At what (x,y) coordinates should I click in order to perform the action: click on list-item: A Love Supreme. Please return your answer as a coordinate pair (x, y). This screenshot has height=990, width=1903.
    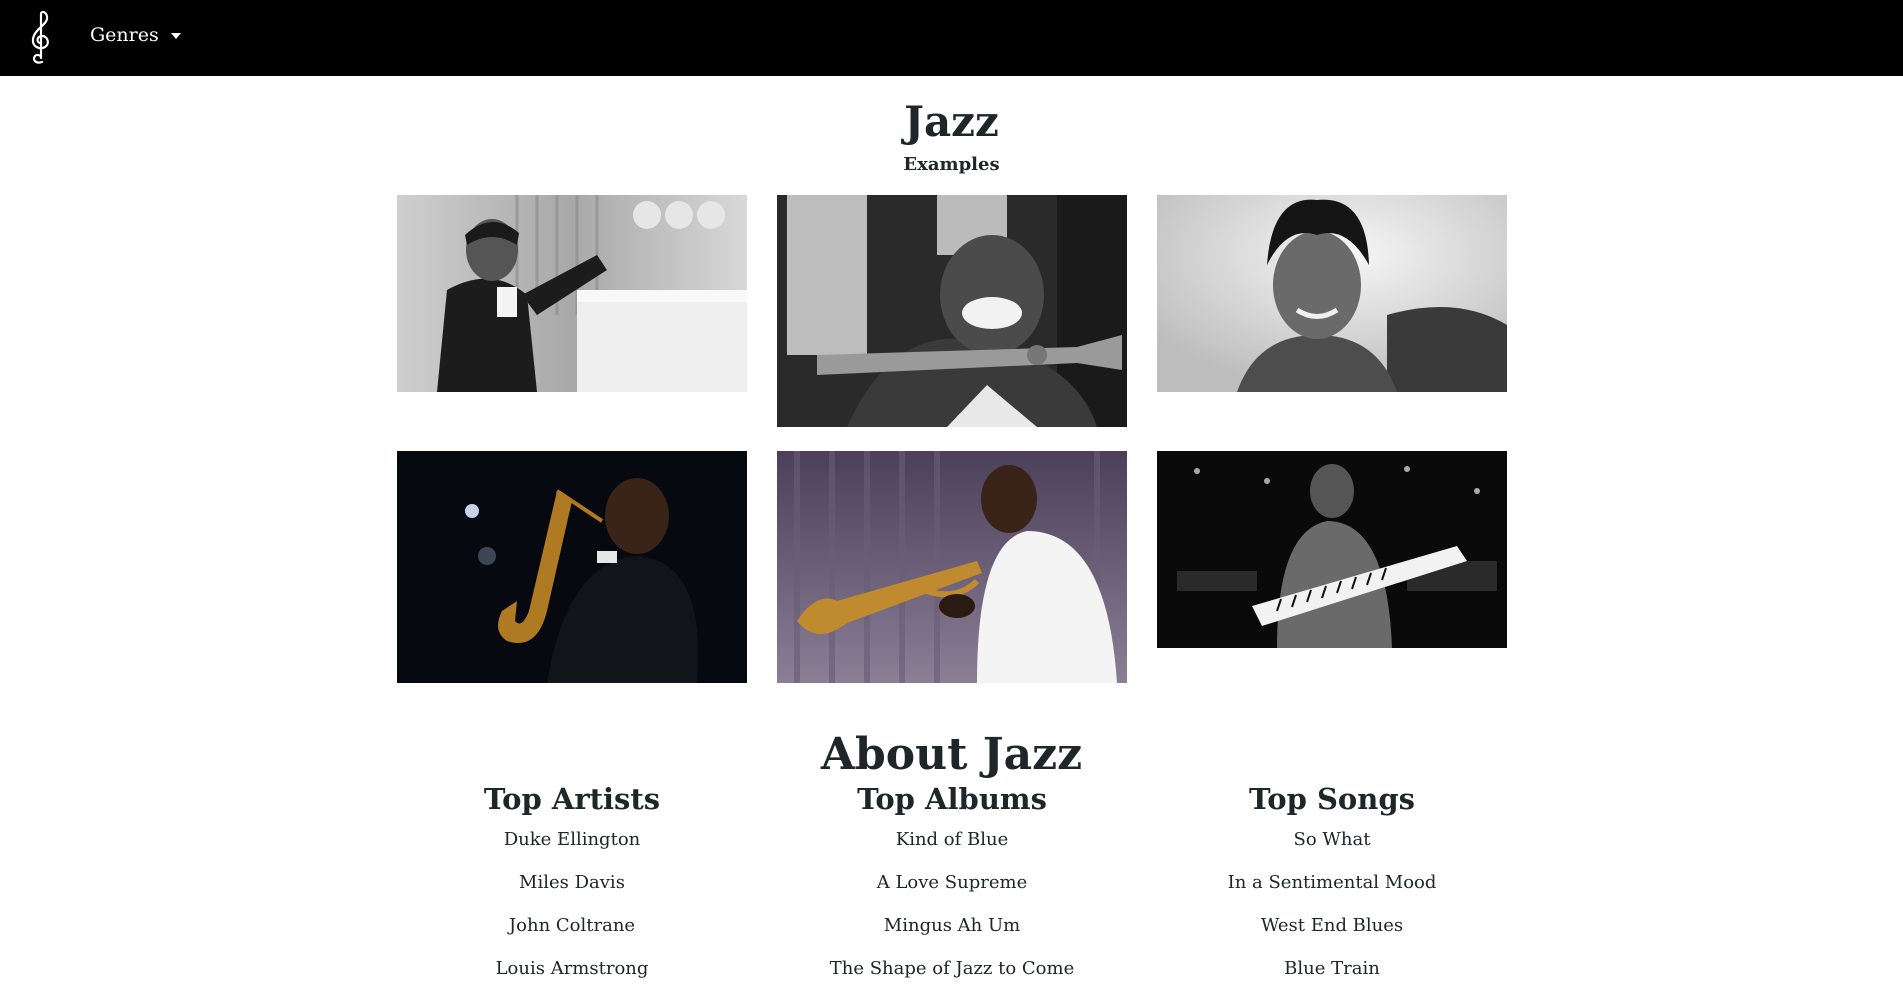
    Looking at the image, I should click on (952, 882).